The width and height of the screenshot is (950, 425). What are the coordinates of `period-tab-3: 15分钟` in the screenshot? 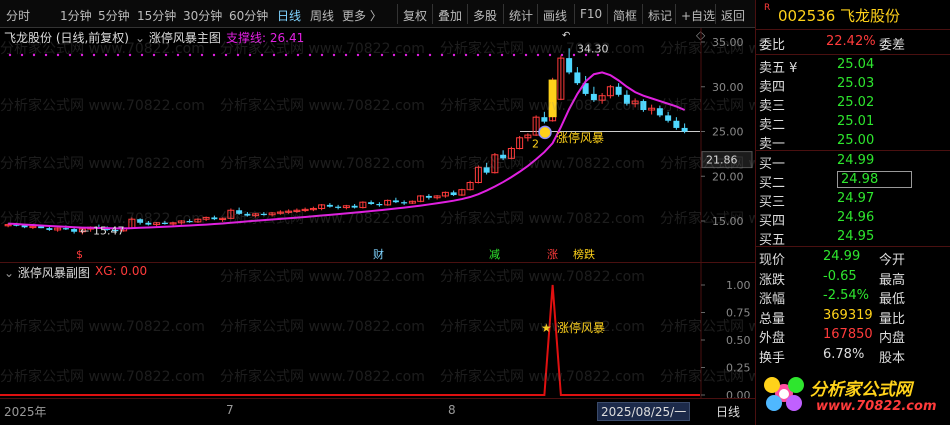 It's located at (156, 15).